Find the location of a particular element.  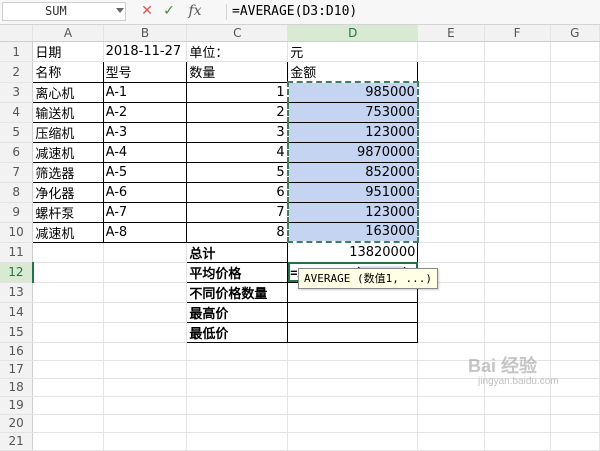

cell-c11: 总计 is located at coordinates (237, 252).